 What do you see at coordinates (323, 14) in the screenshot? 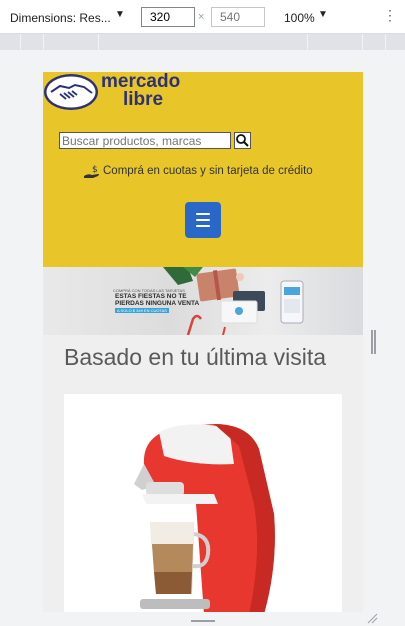
I see `zoom-caret-icon: ▼` at bounding box center [323, 14].